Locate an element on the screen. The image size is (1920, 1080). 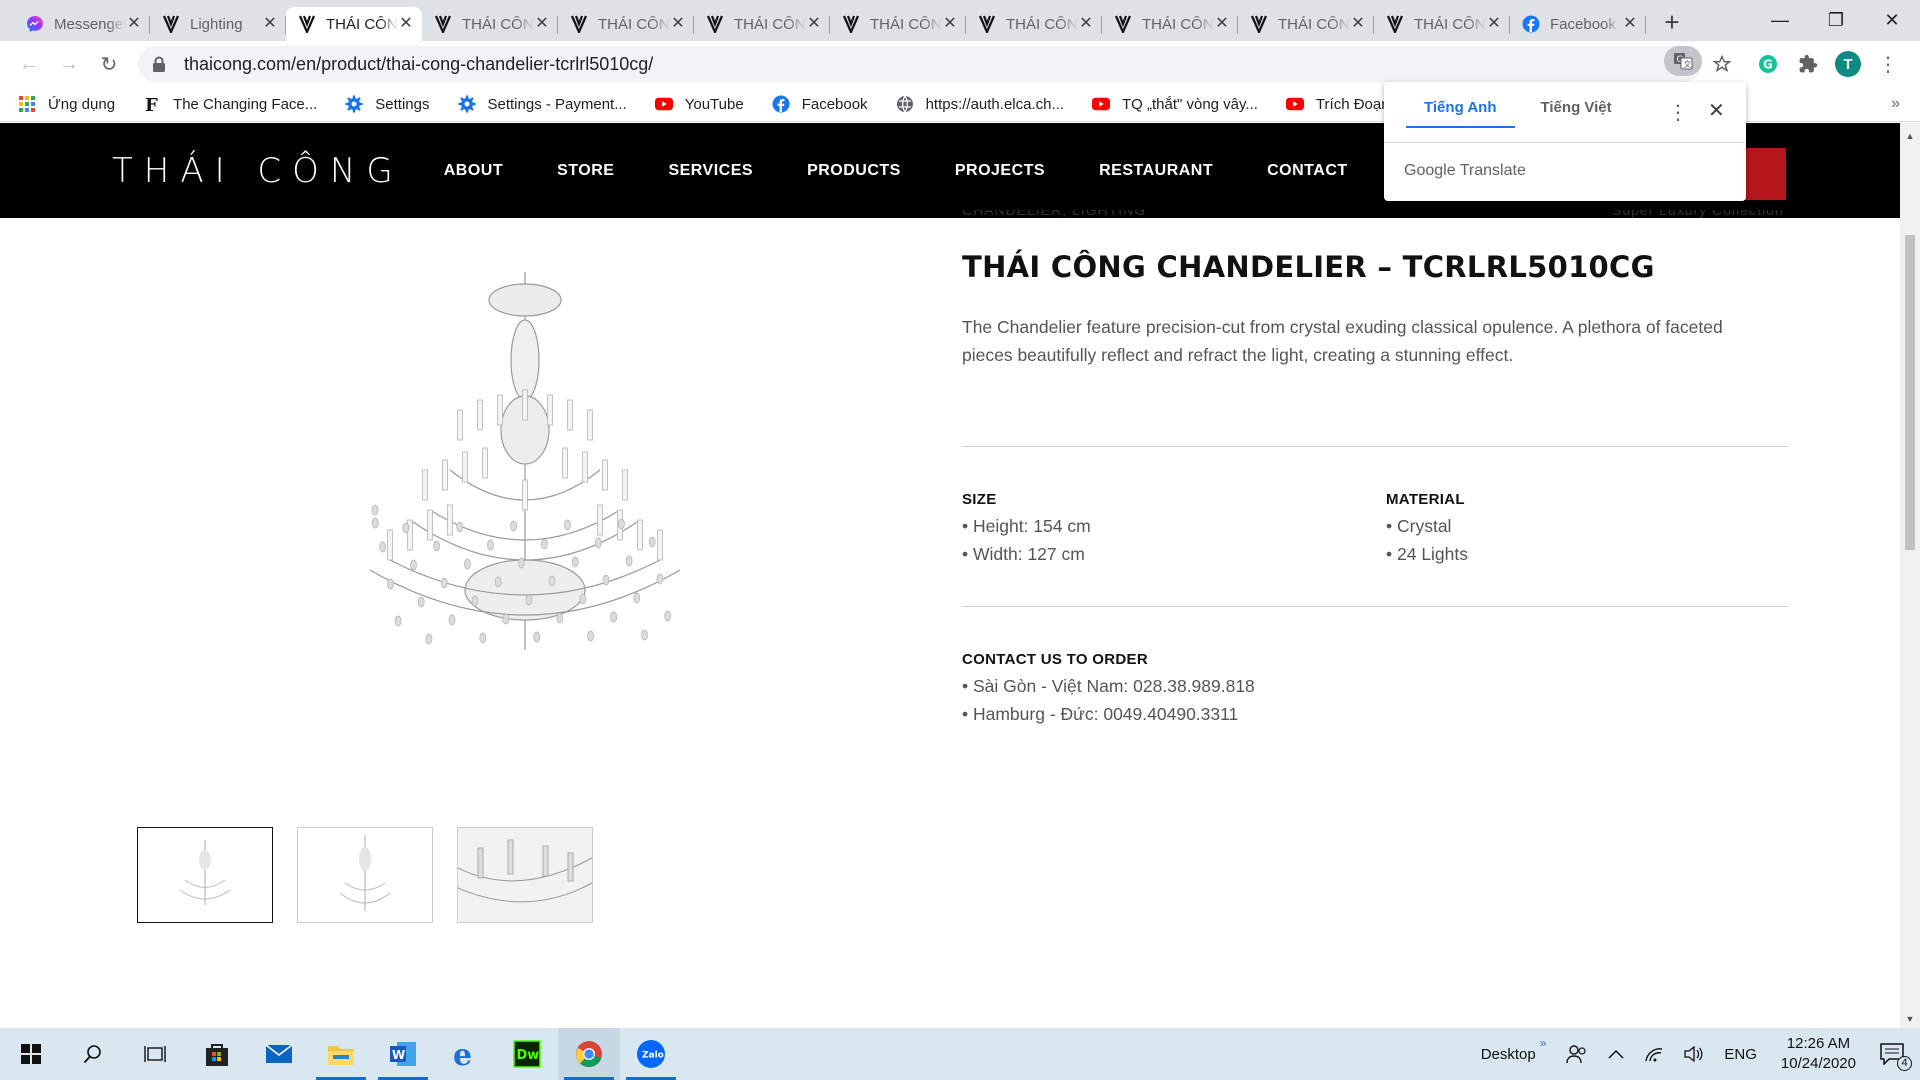
mail-app is located at coordinates (279, 1054).